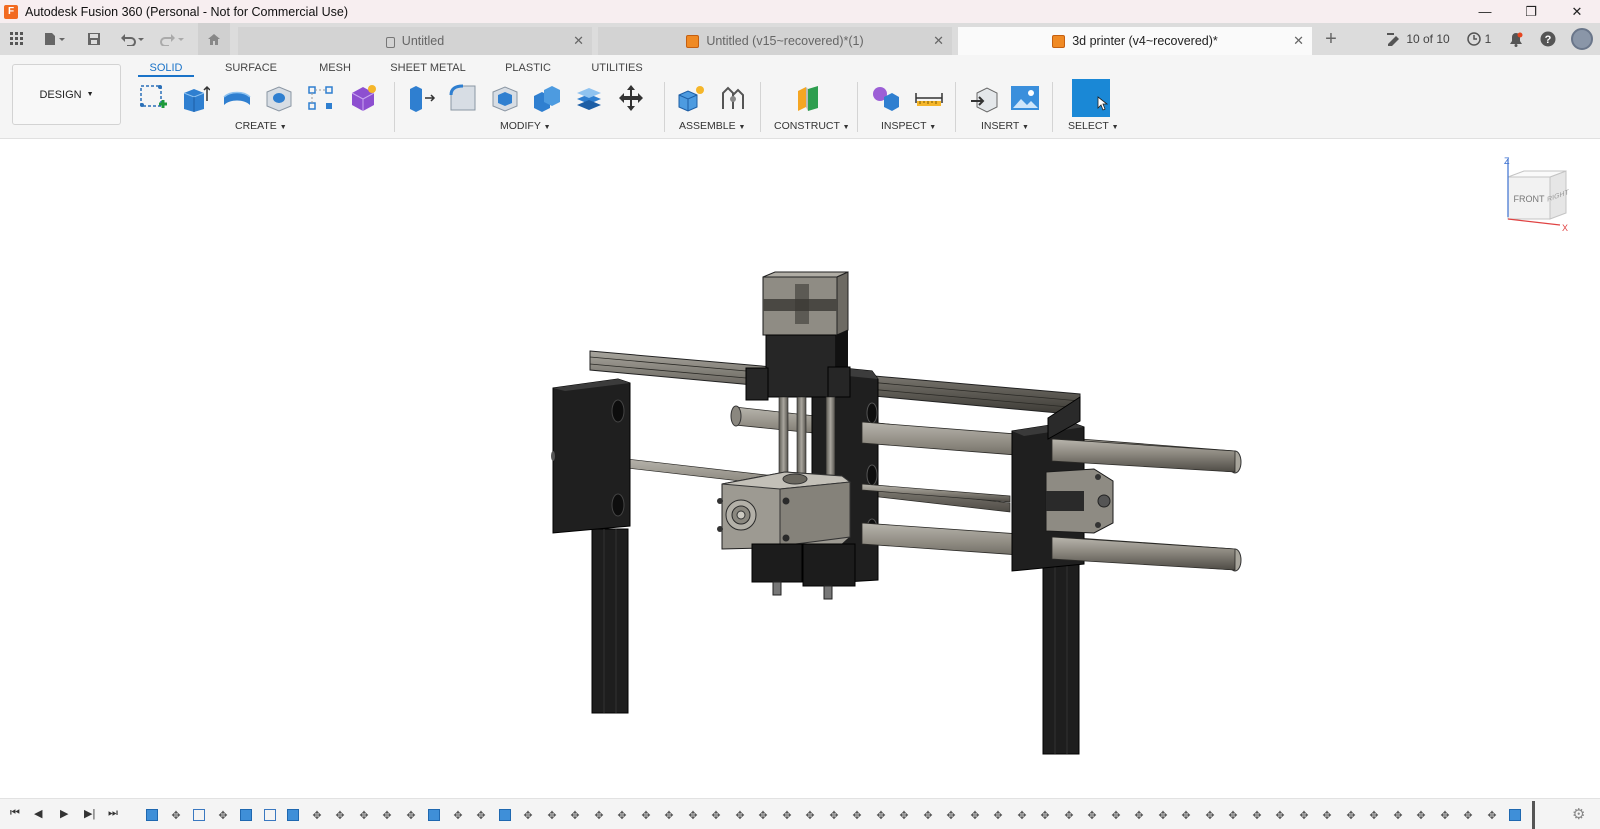 The width and height of the screenshot is (1600, 829). Describe the element at coordinates (38, 813) in the screenshot. I see `timeline-prev-button: ◀` at that location.